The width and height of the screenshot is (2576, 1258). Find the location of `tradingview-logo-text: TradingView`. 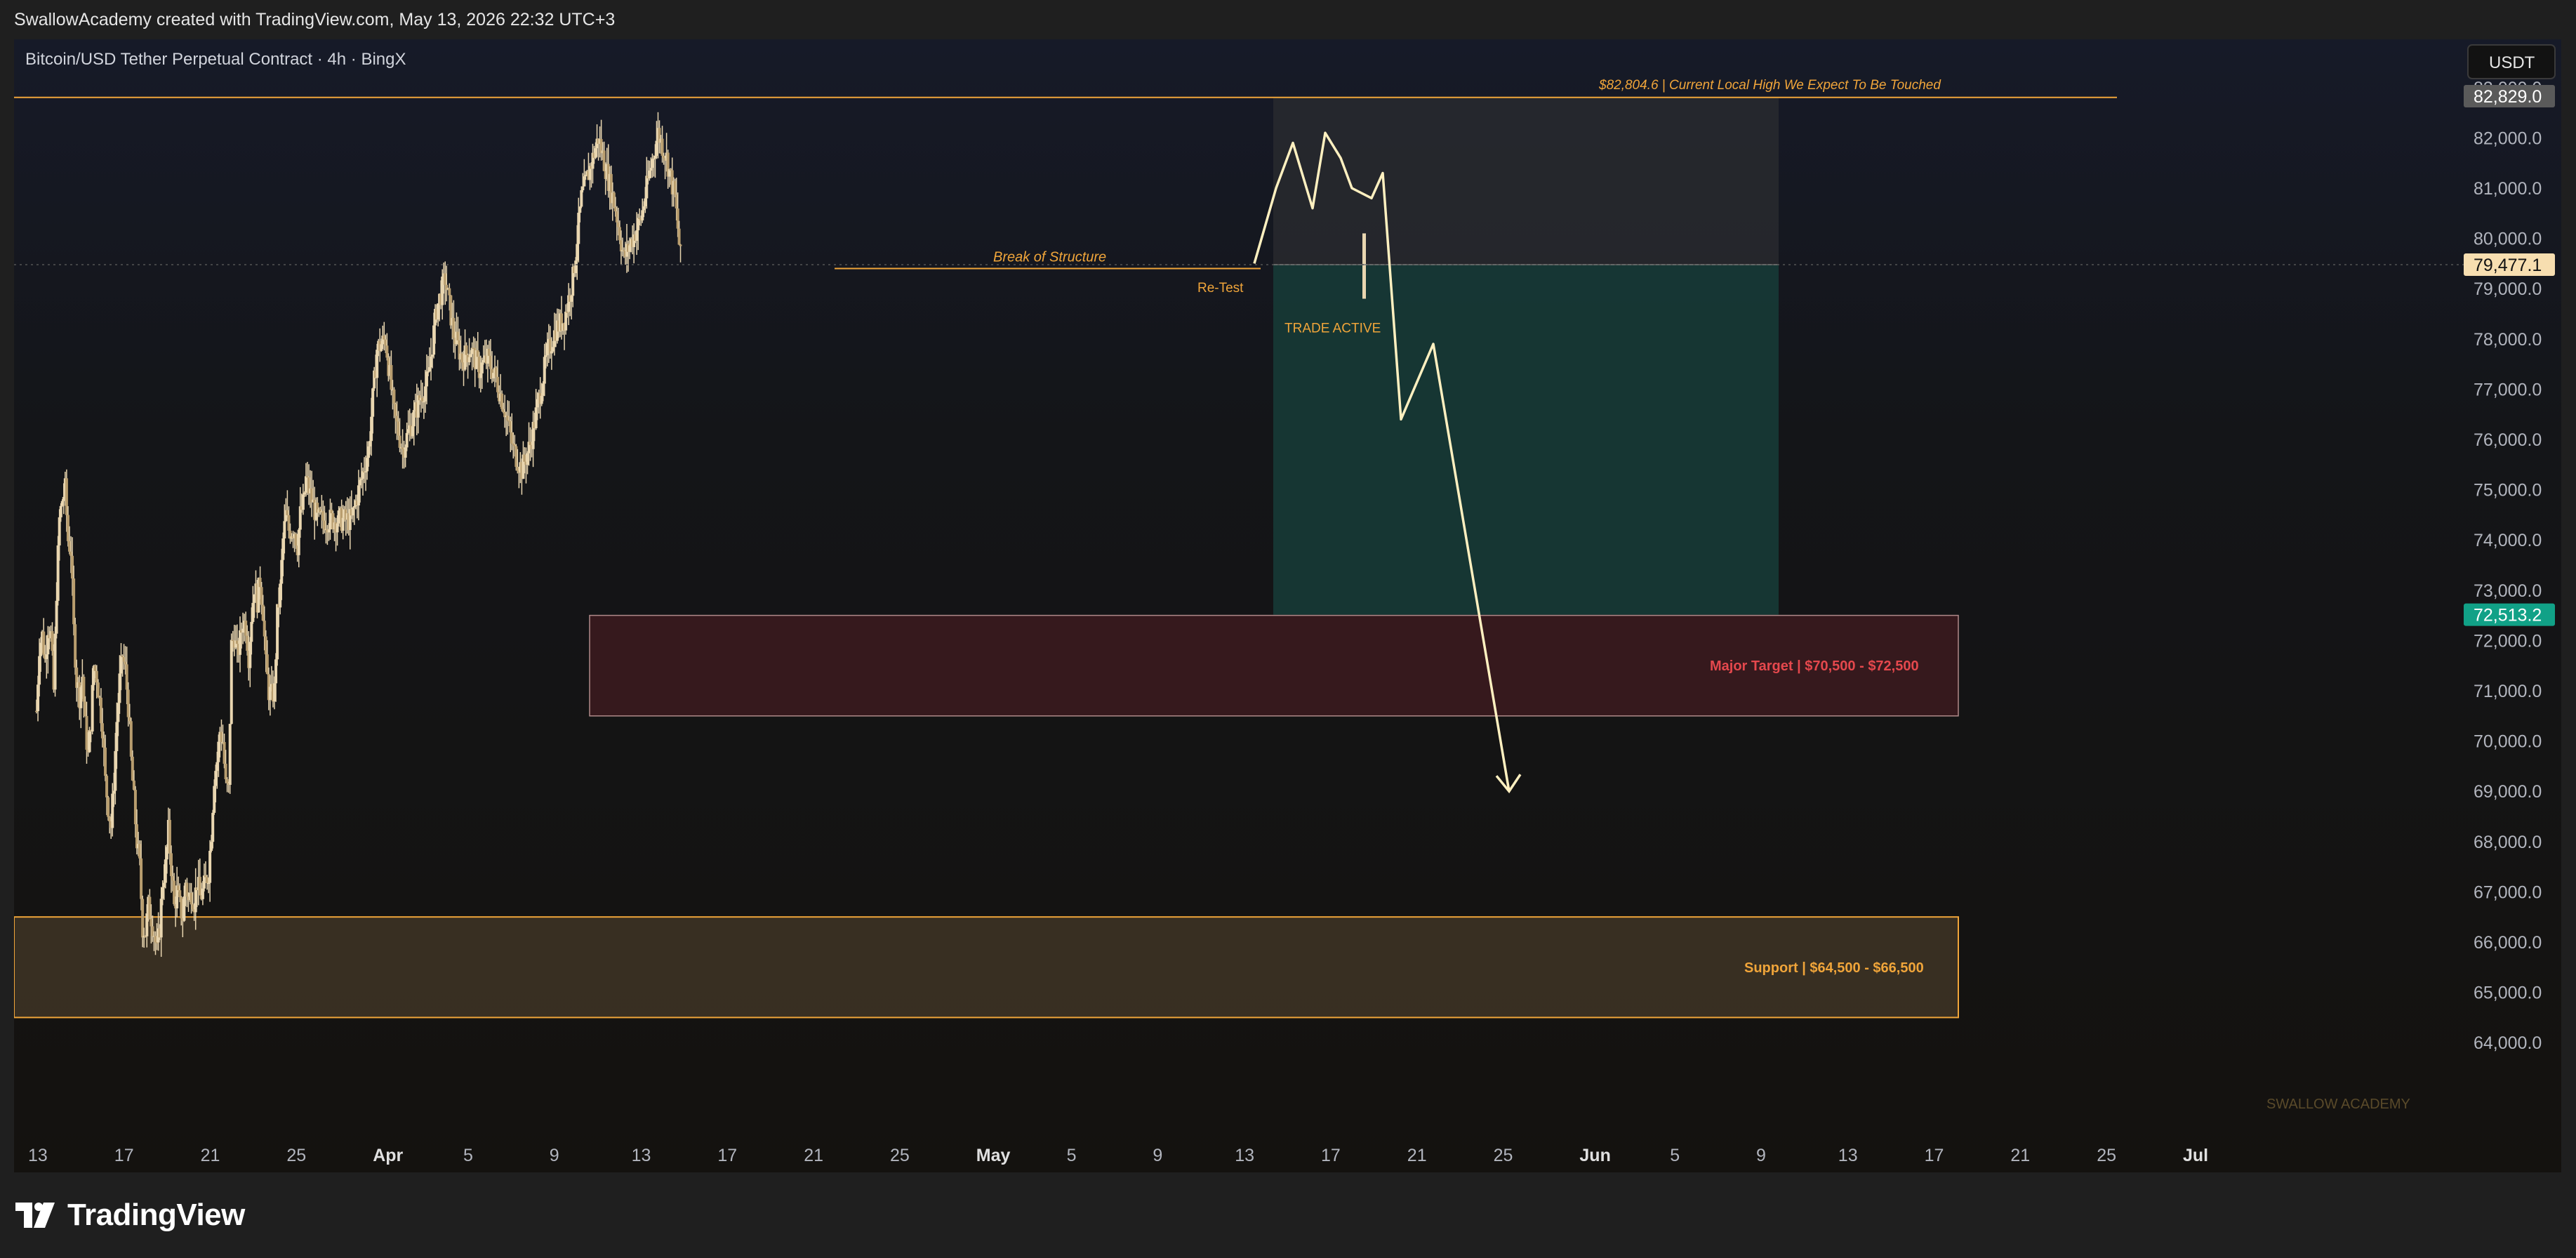

tradingview-logo-text: TradingView is located at coordinates (156, 1215).